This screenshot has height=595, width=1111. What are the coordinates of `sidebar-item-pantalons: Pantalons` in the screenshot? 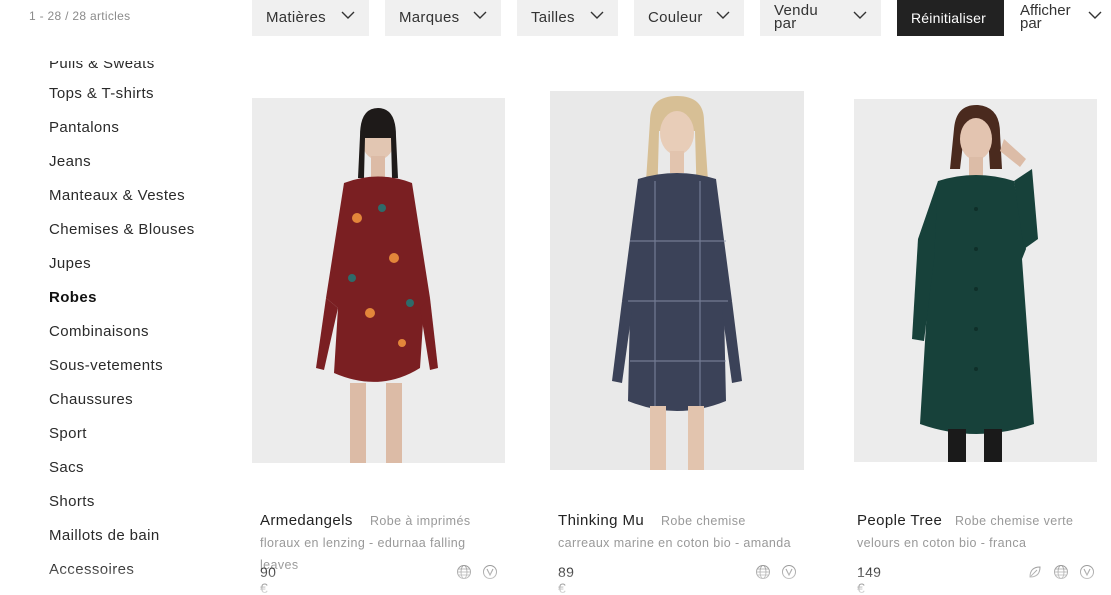 It's located at (144, 136).